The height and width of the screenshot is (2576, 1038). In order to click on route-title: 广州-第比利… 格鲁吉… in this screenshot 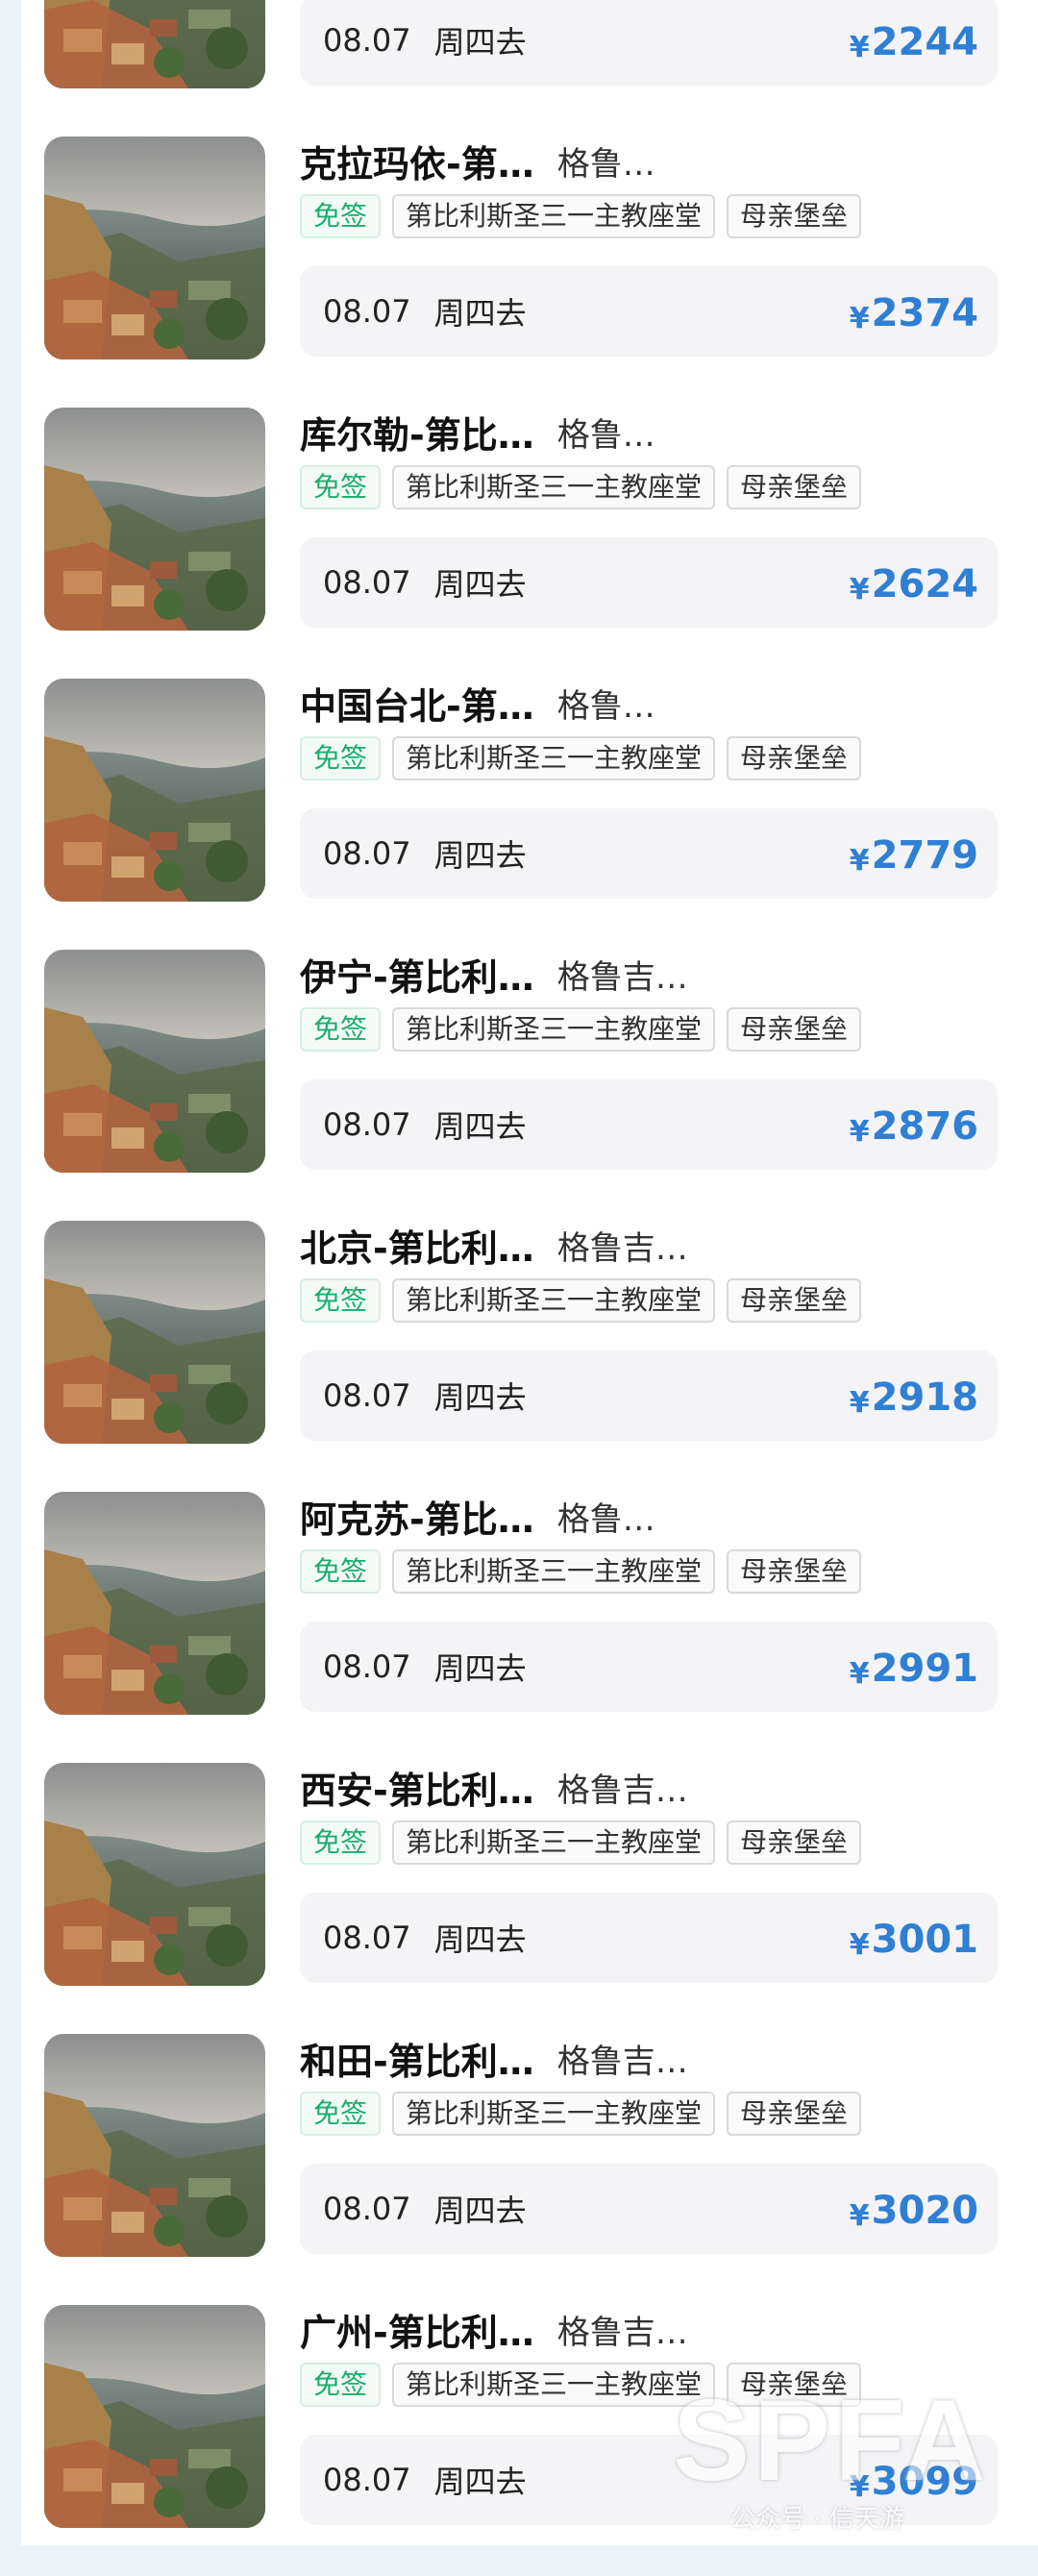, I will do `click(494, 2329)`.